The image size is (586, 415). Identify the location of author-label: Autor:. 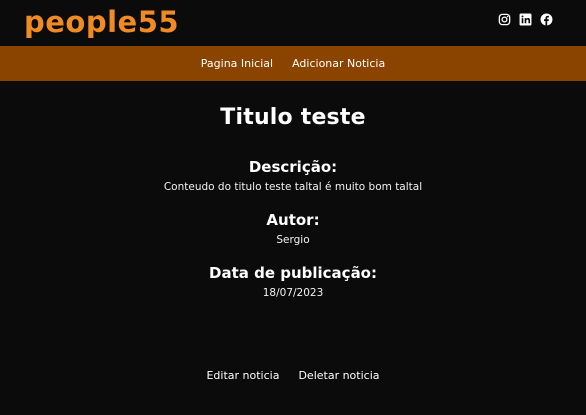
(293, 220).